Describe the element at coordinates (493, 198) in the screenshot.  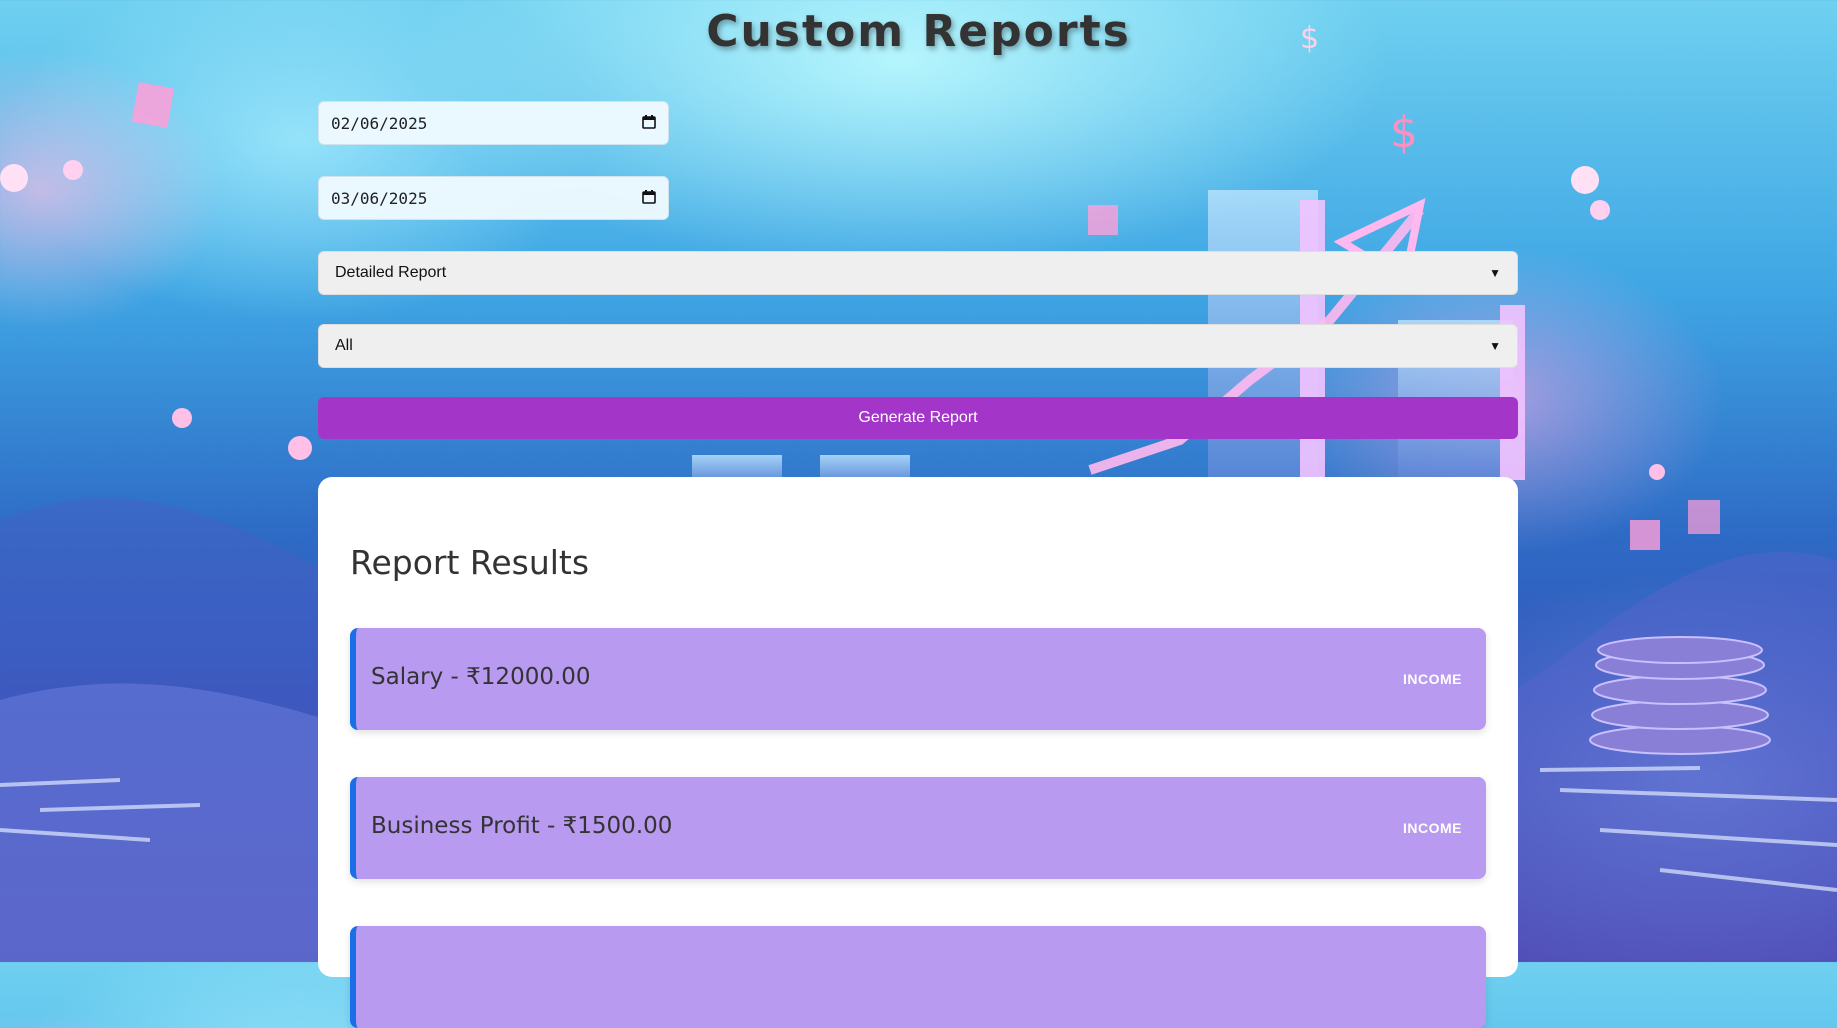
I see `end-date-input: 03/06/2025` at that location.